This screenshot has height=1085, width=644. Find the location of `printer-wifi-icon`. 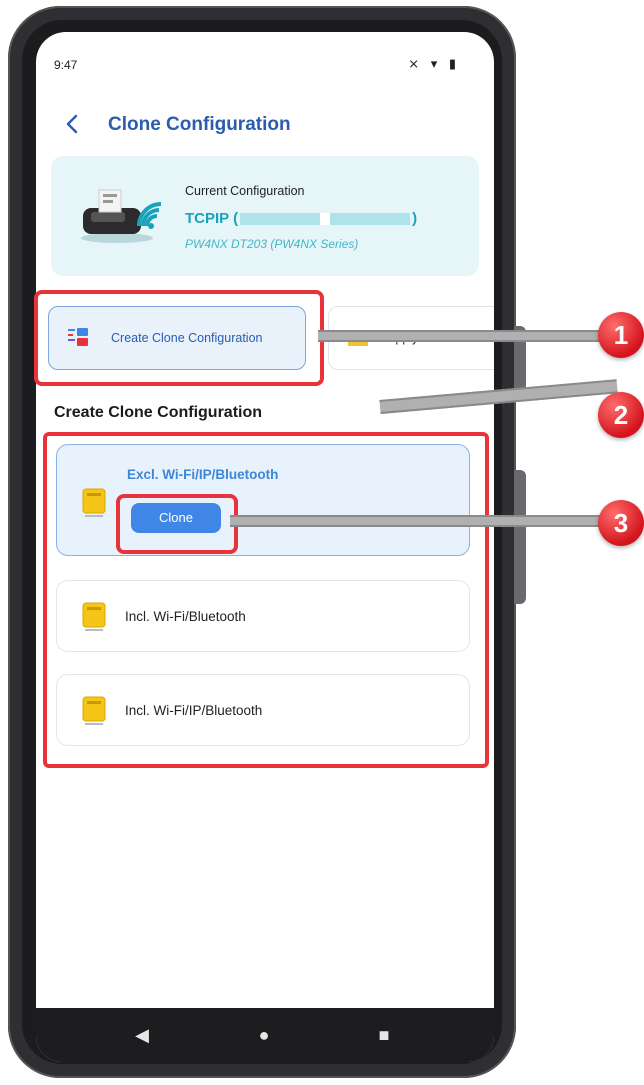

printer-wifi-icon is located at coordinates (121, 216).